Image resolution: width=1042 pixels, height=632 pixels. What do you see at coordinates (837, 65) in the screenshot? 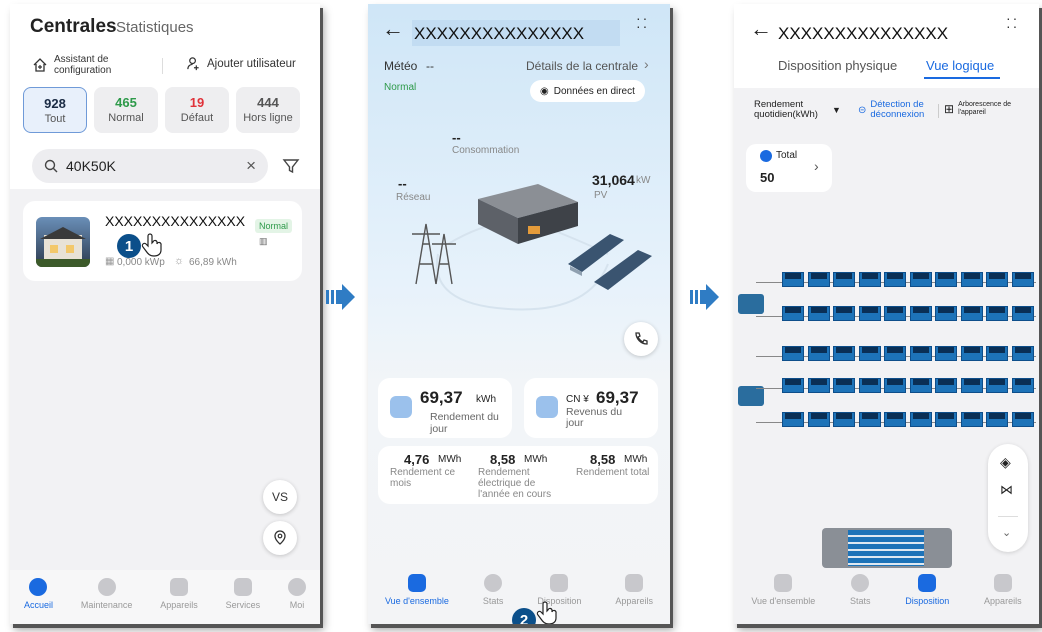
I see `tab-physical-layout: Disposition physique` at bounding box center [837, 65].